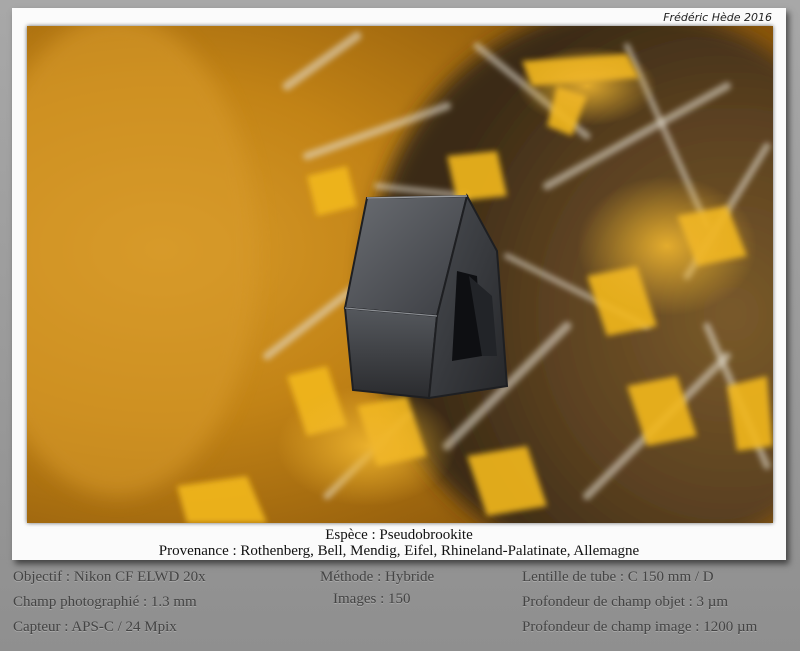  What do you see at coordinates (426, 296) in the screenshot?
I see `crystal` at bounding box center [426, 296].